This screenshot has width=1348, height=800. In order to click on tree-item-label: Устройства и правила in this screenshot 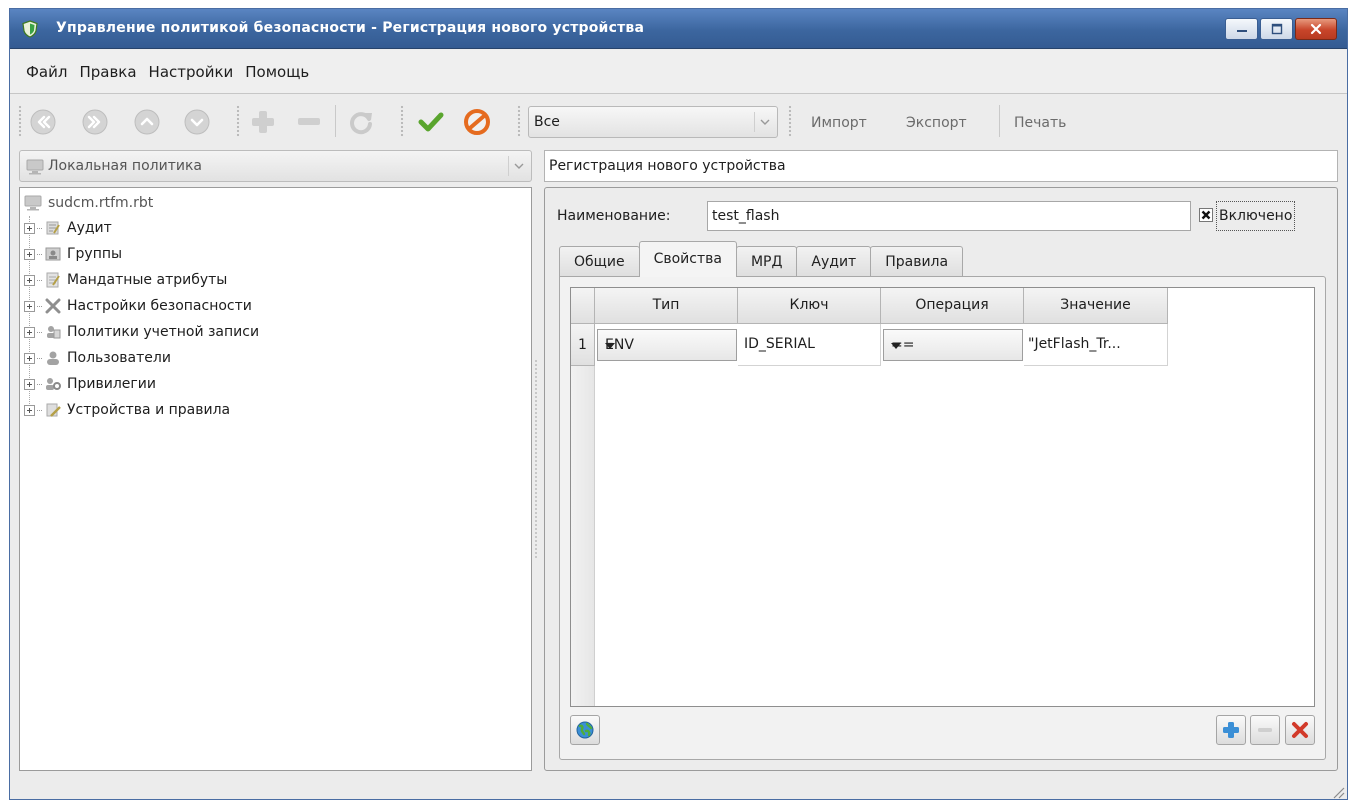, I will do `click(149, 410)`.